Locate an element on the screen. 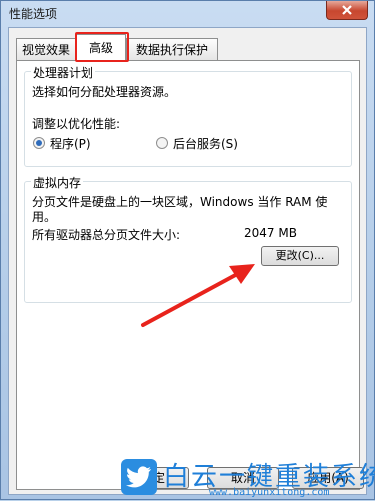 The height and width of the screenshot is (501, 375). close-button is located at coordinates (347, 10).